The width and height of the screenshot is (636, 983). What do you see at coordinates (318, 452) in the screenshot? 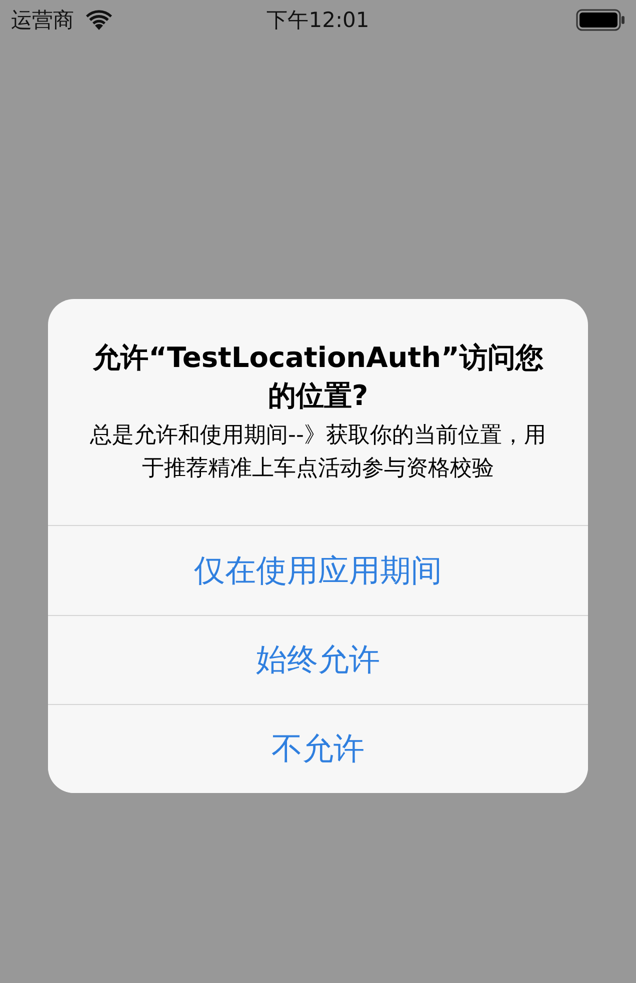
I see `alert-message: 总是允许和使用期间--》获取你的当前位置，用于推荐精准上车点活动参与资格校验` at bounding box center [318, 452].